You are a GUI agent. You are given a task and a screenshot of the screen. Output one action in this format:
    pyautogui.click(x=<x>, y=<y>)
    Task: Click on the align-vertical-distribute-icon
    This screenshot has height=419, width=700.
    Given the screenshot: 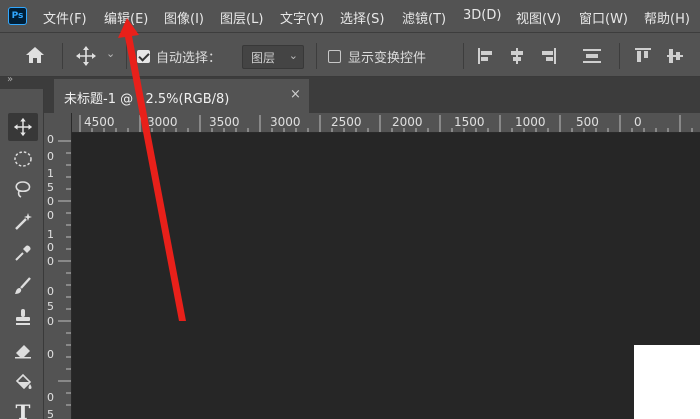 What is the action you would take?
    pyautogui.click(x=591, y=56)
    